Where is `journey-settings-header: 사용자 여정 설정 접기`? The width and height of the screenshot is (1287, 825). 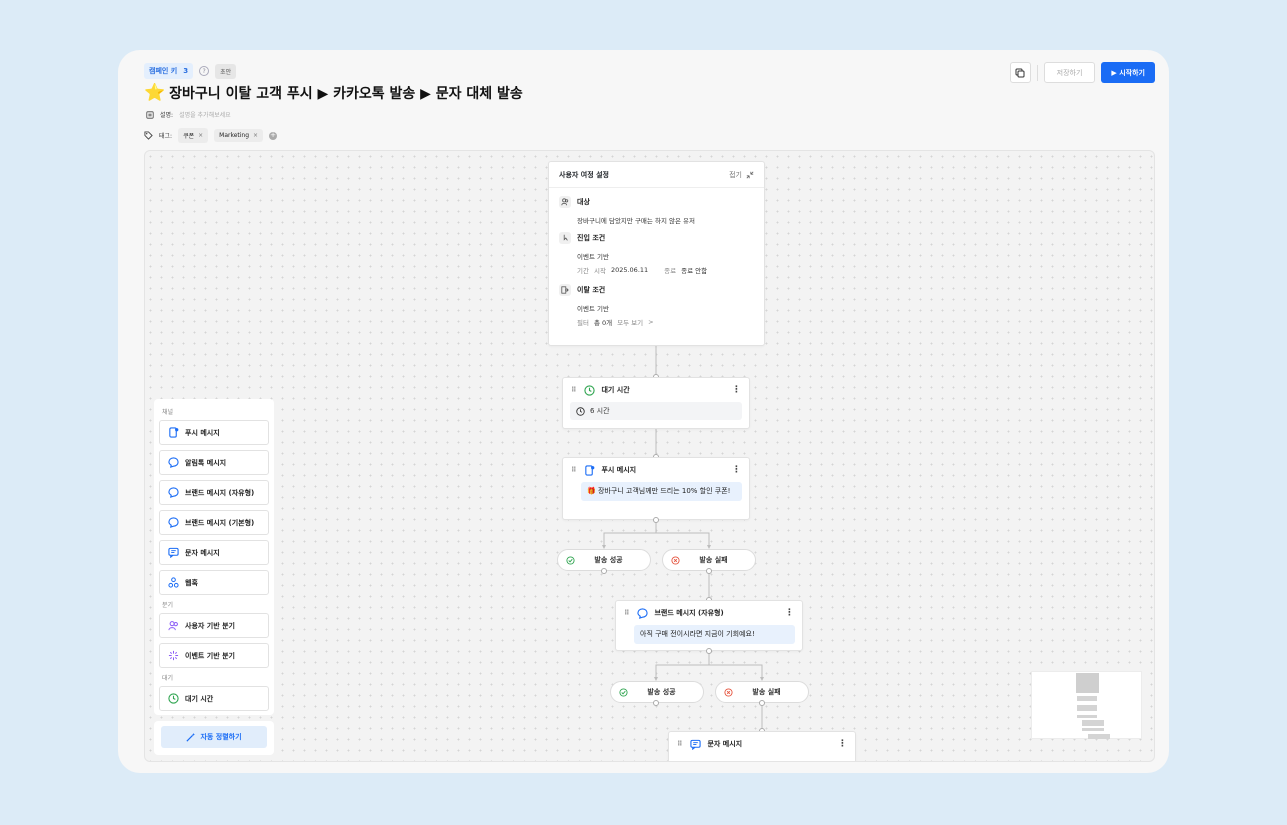
journey-settings-header: 사용자 여정 설정 접기 is located at coordinates (656, 175).